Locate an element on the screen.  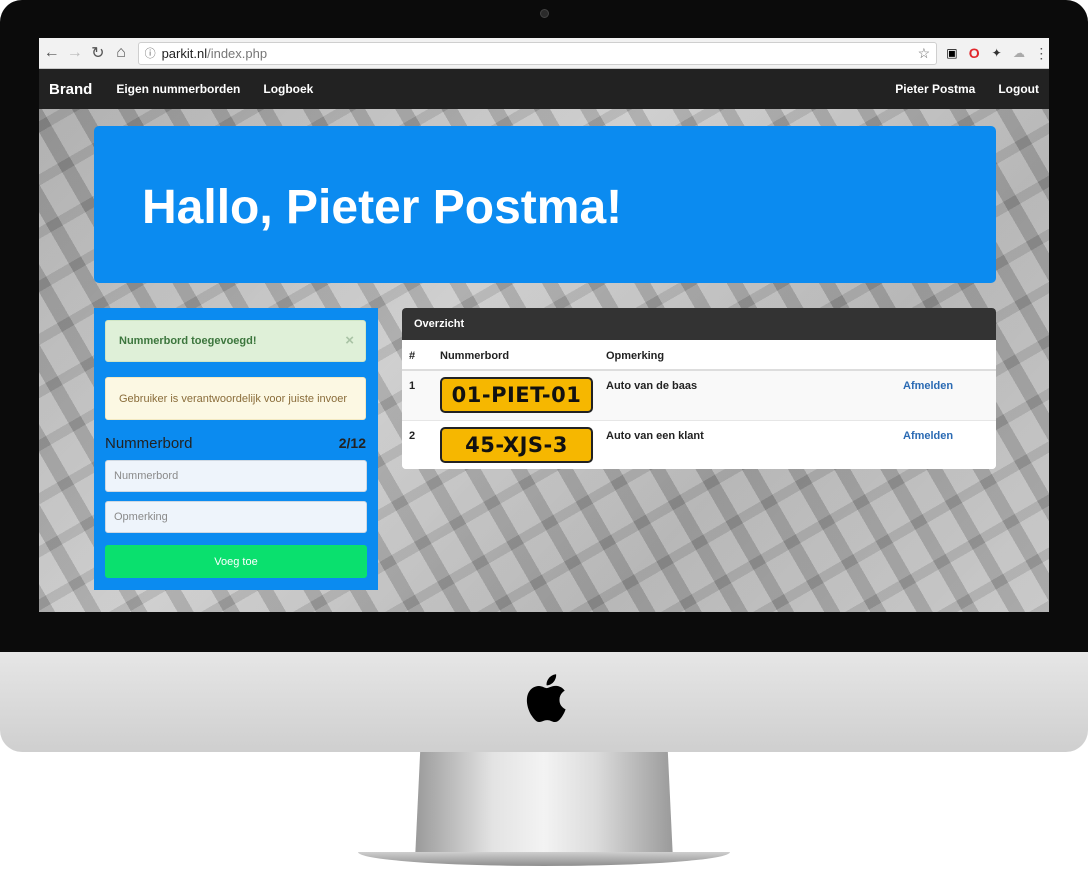
monitor-stand-foot is located at coordinates (544, 859).